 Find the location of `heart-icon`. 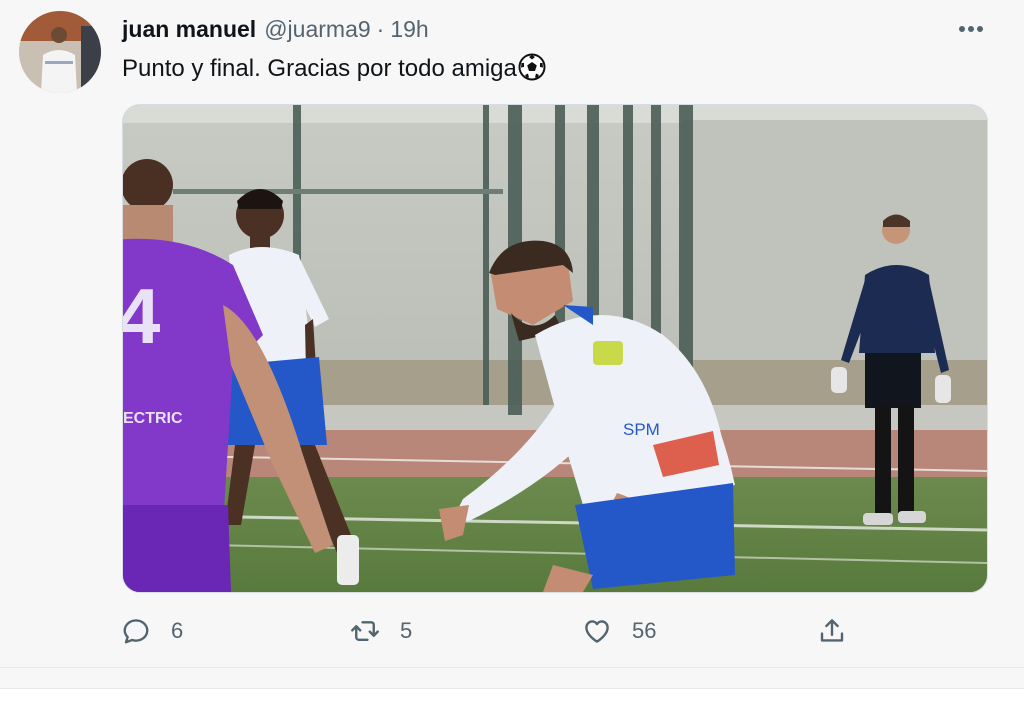

heart-icon is located at coordinates (597, 631).